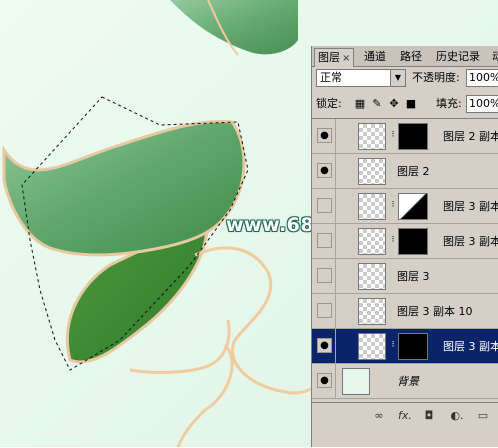 The width and height of the screenshot is (498, 448). I want to click on tab-history: 历史记录, so click(458, 56).